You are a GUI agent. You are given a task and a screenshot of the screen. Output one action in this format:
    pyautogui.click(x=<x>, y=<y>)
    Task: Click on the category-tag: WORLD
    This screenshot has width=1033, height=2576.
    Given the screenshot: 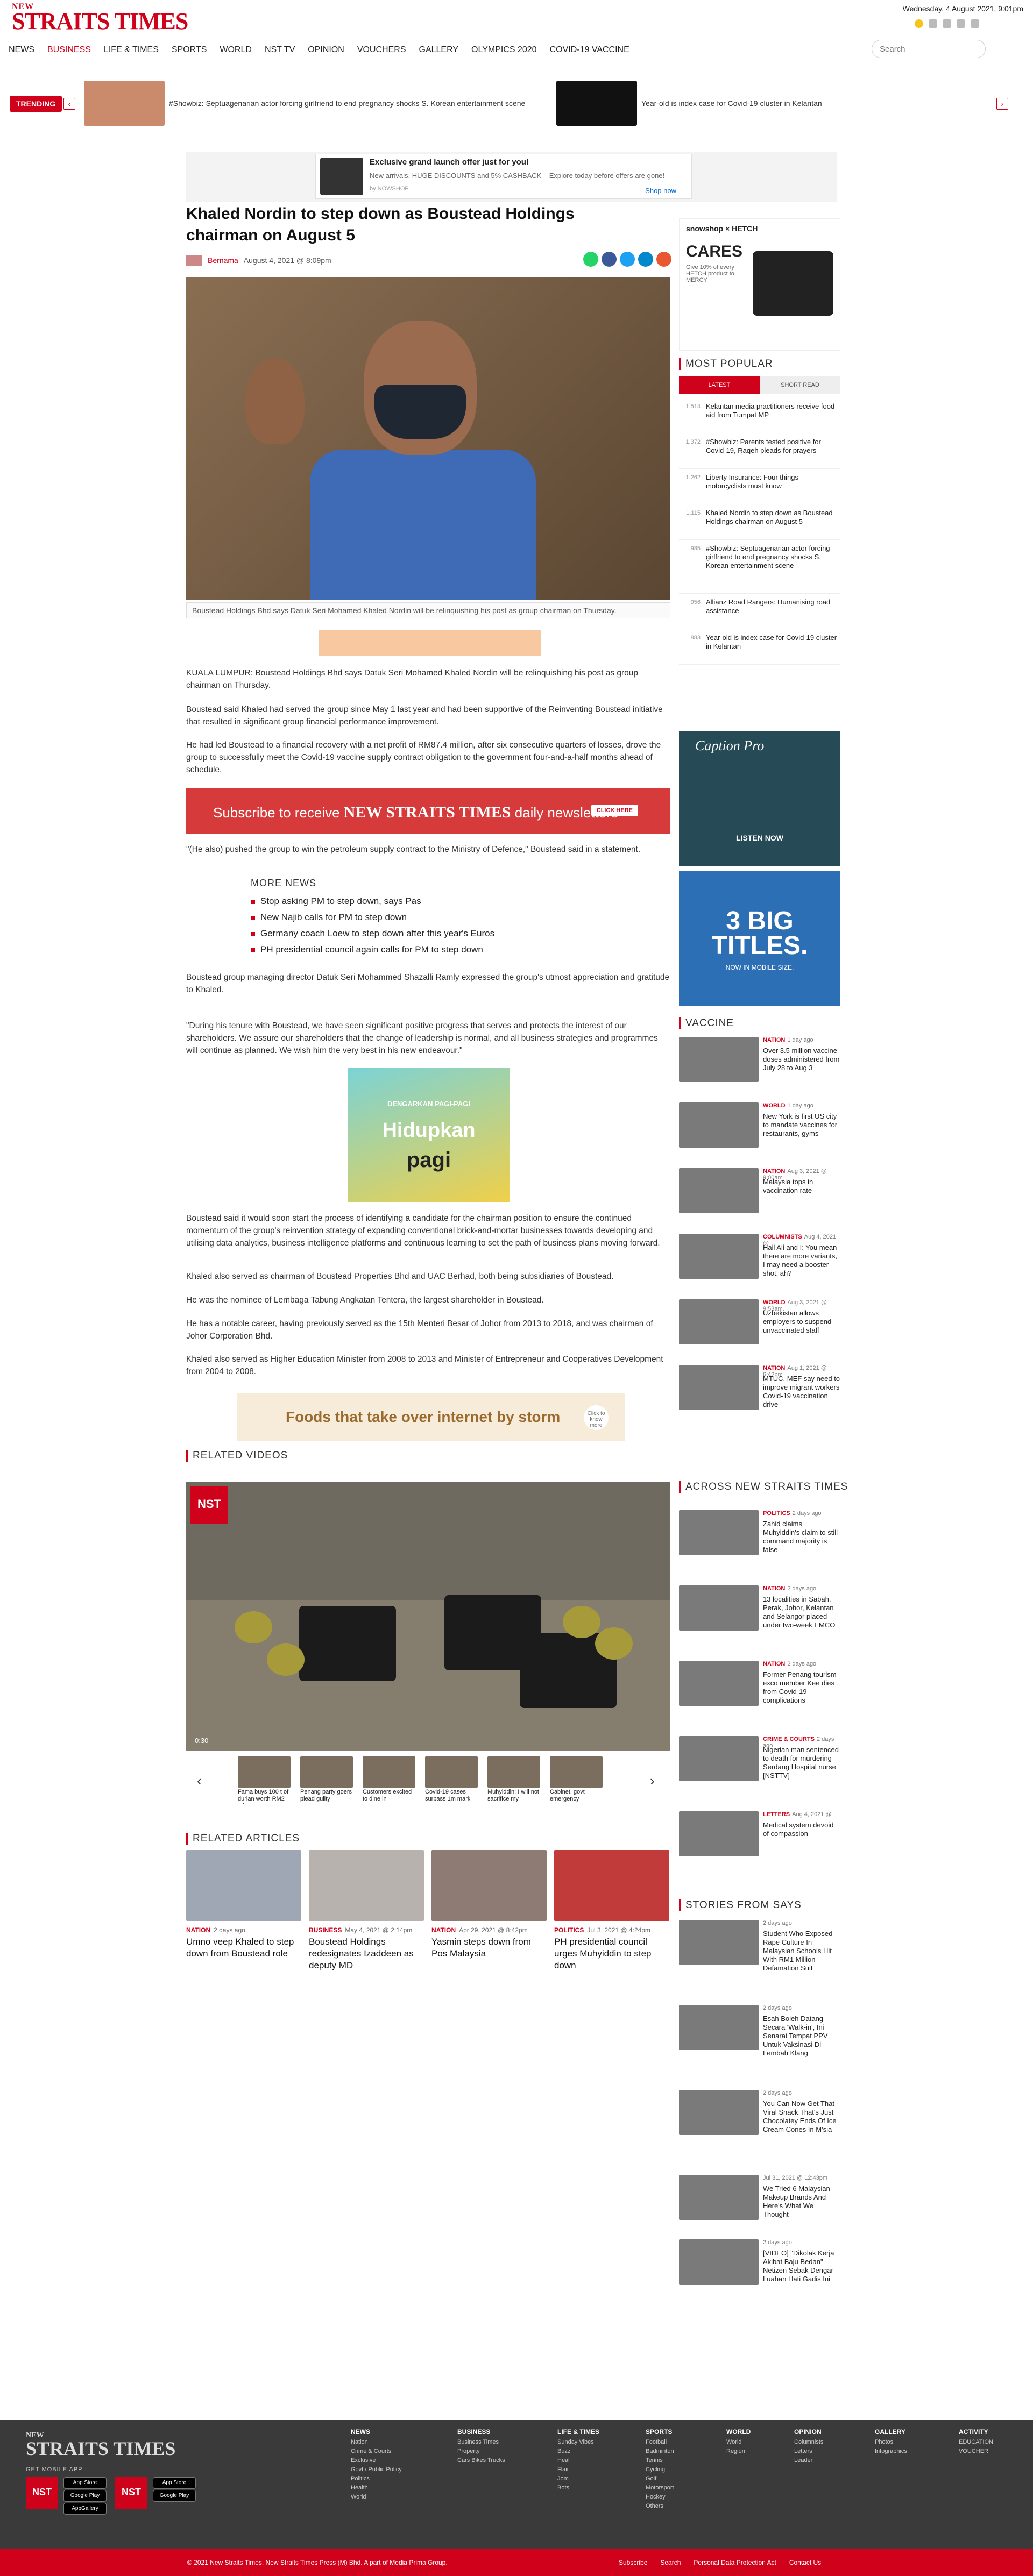 What is the action you would take?
    pyautogui.click(x=774, y=1106)
    